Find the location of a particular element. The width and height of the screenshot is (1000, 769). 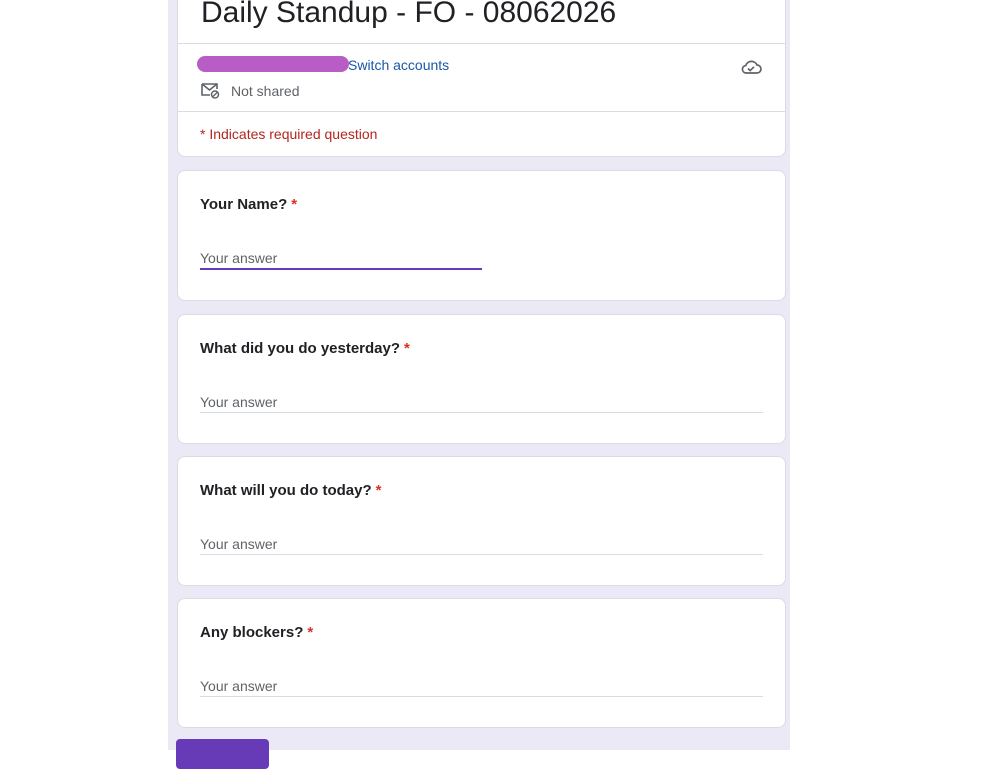

answer-input-today is located at coordinates (481, 544).